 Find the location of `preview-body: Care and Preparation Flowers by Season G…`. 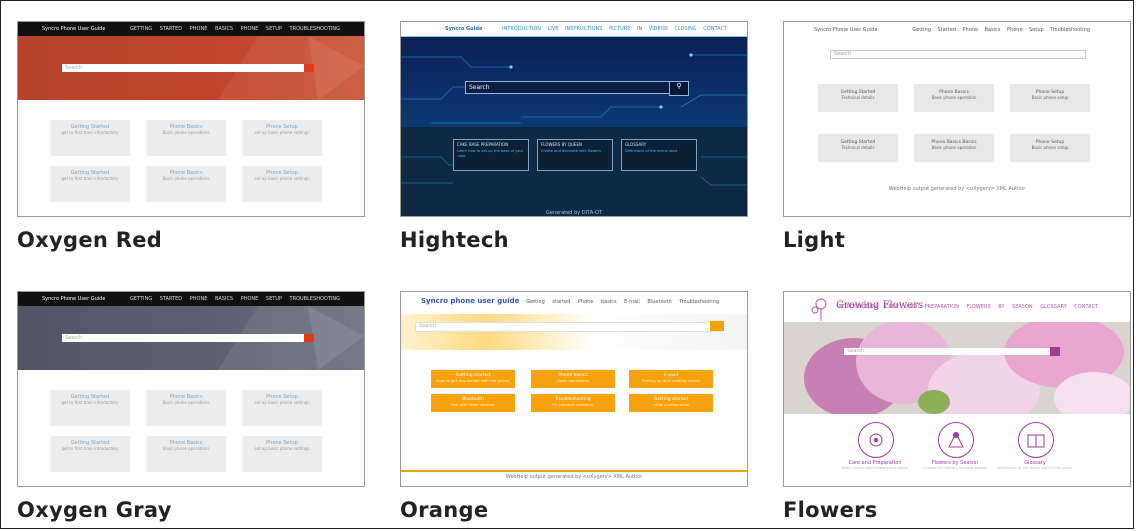

preview-body: Care and Preparation Flowers by Season G… is located at coordinates (957, 450).